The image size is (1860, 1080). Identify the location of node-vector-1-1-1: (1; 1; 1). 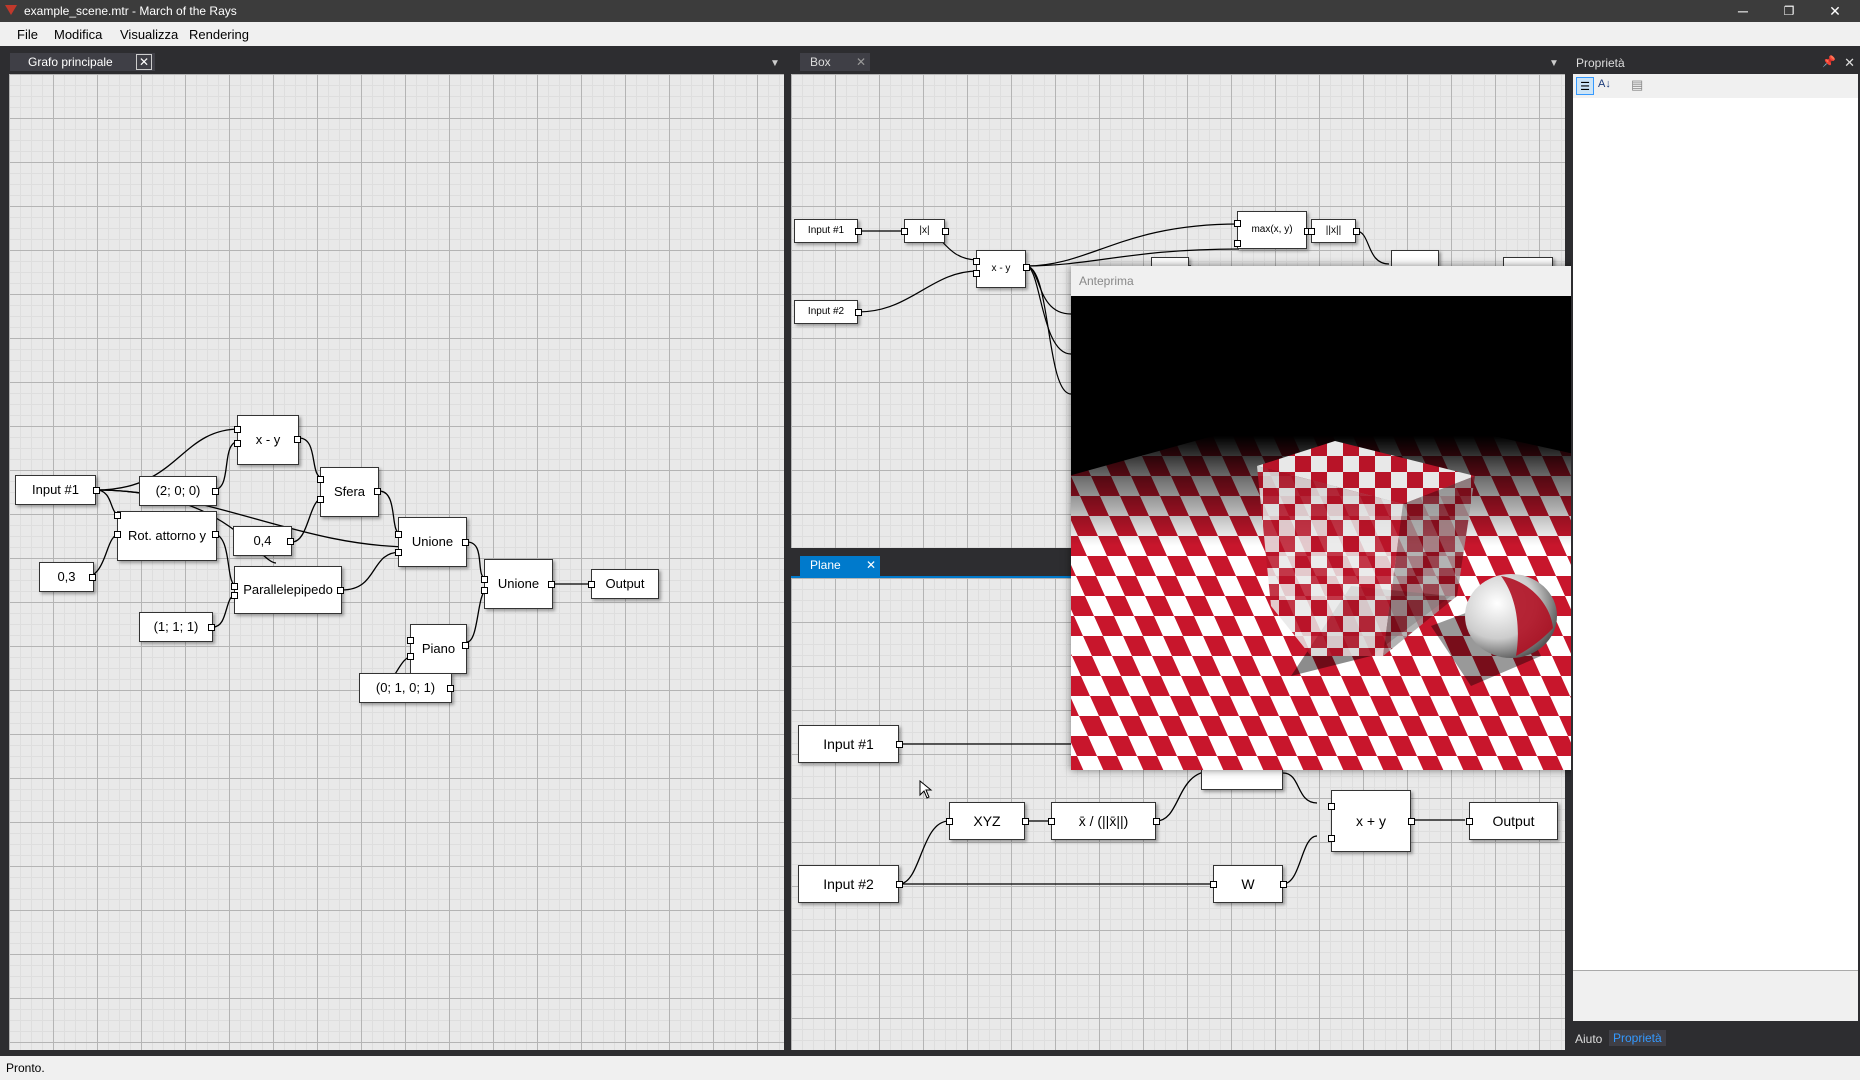
(177, 627).